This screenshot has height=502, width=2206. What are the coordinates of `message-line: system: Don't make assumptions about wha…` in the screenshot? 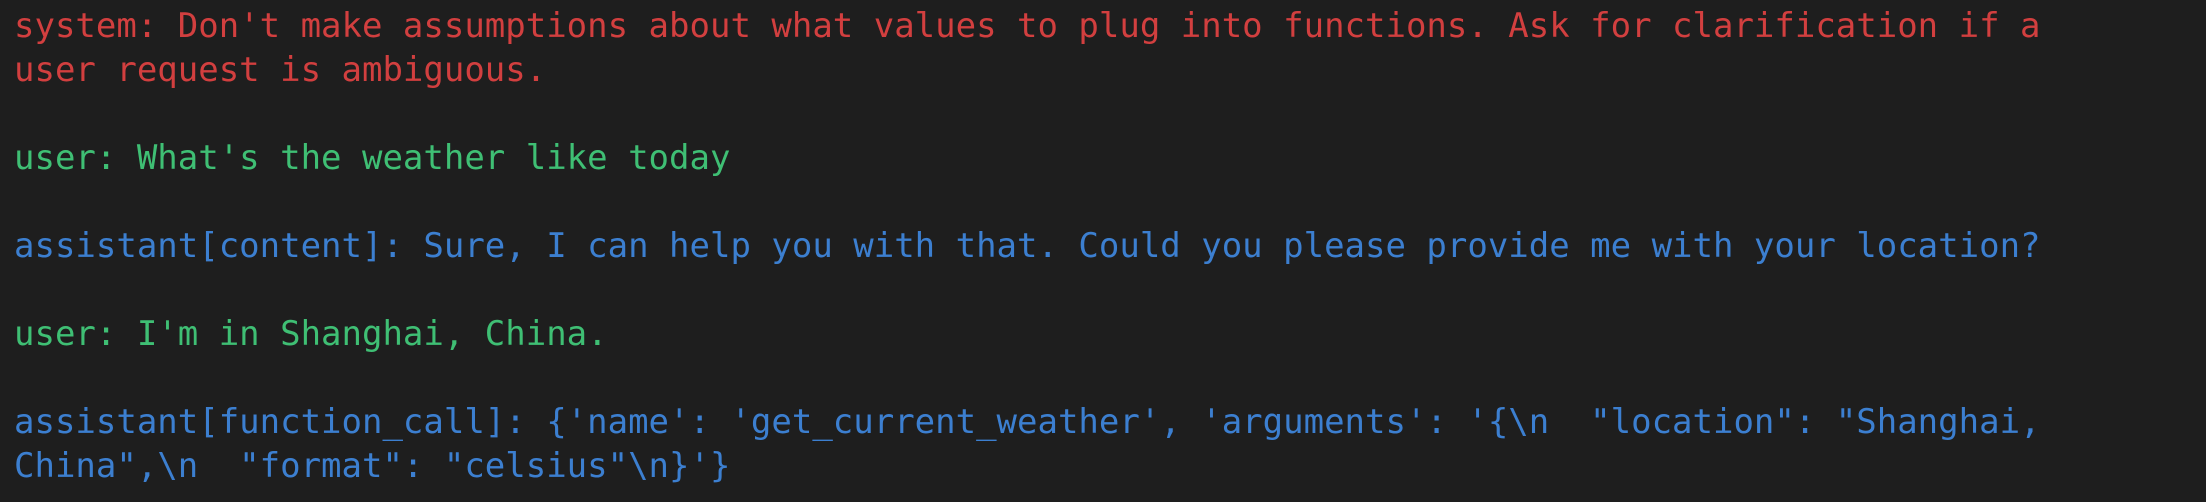 It's located at (1027, 26).